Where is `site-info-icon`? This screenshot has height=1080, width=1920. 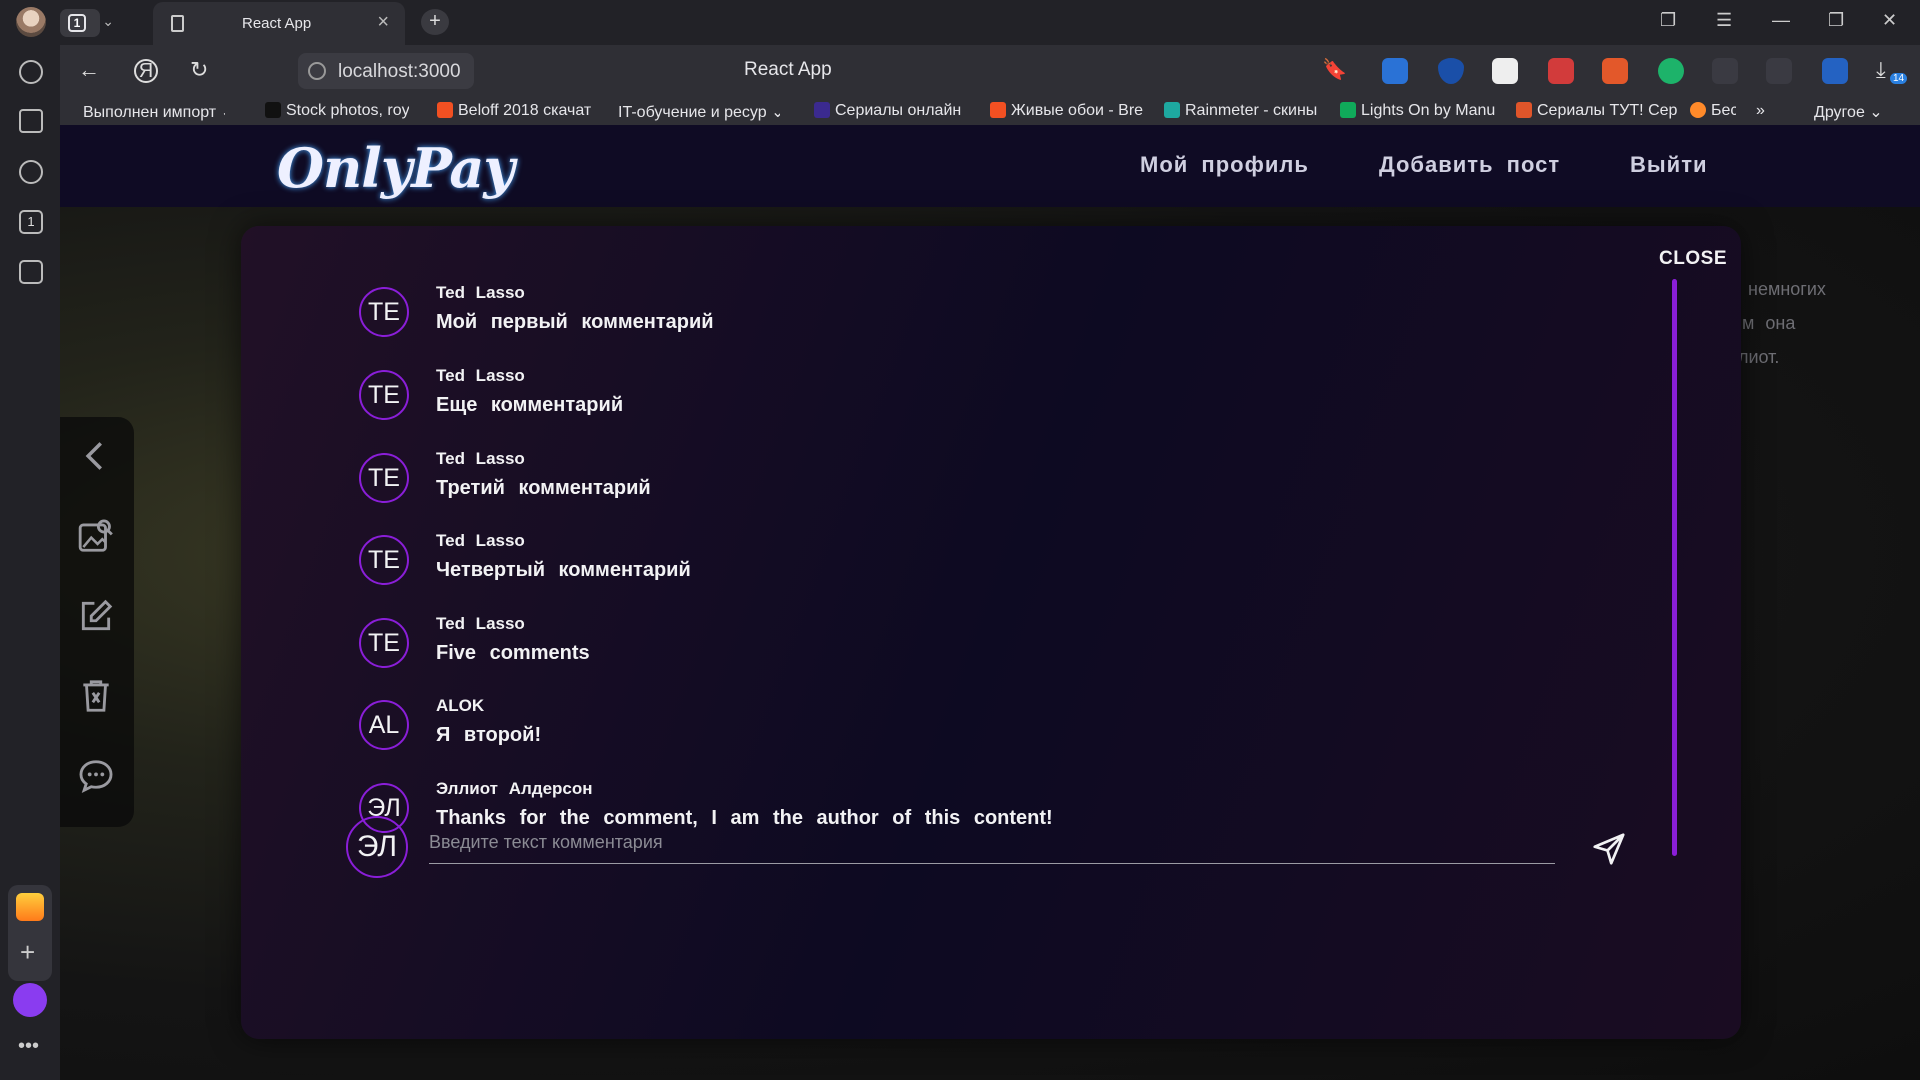
site-info-icon is located at coordinates (317, 71).